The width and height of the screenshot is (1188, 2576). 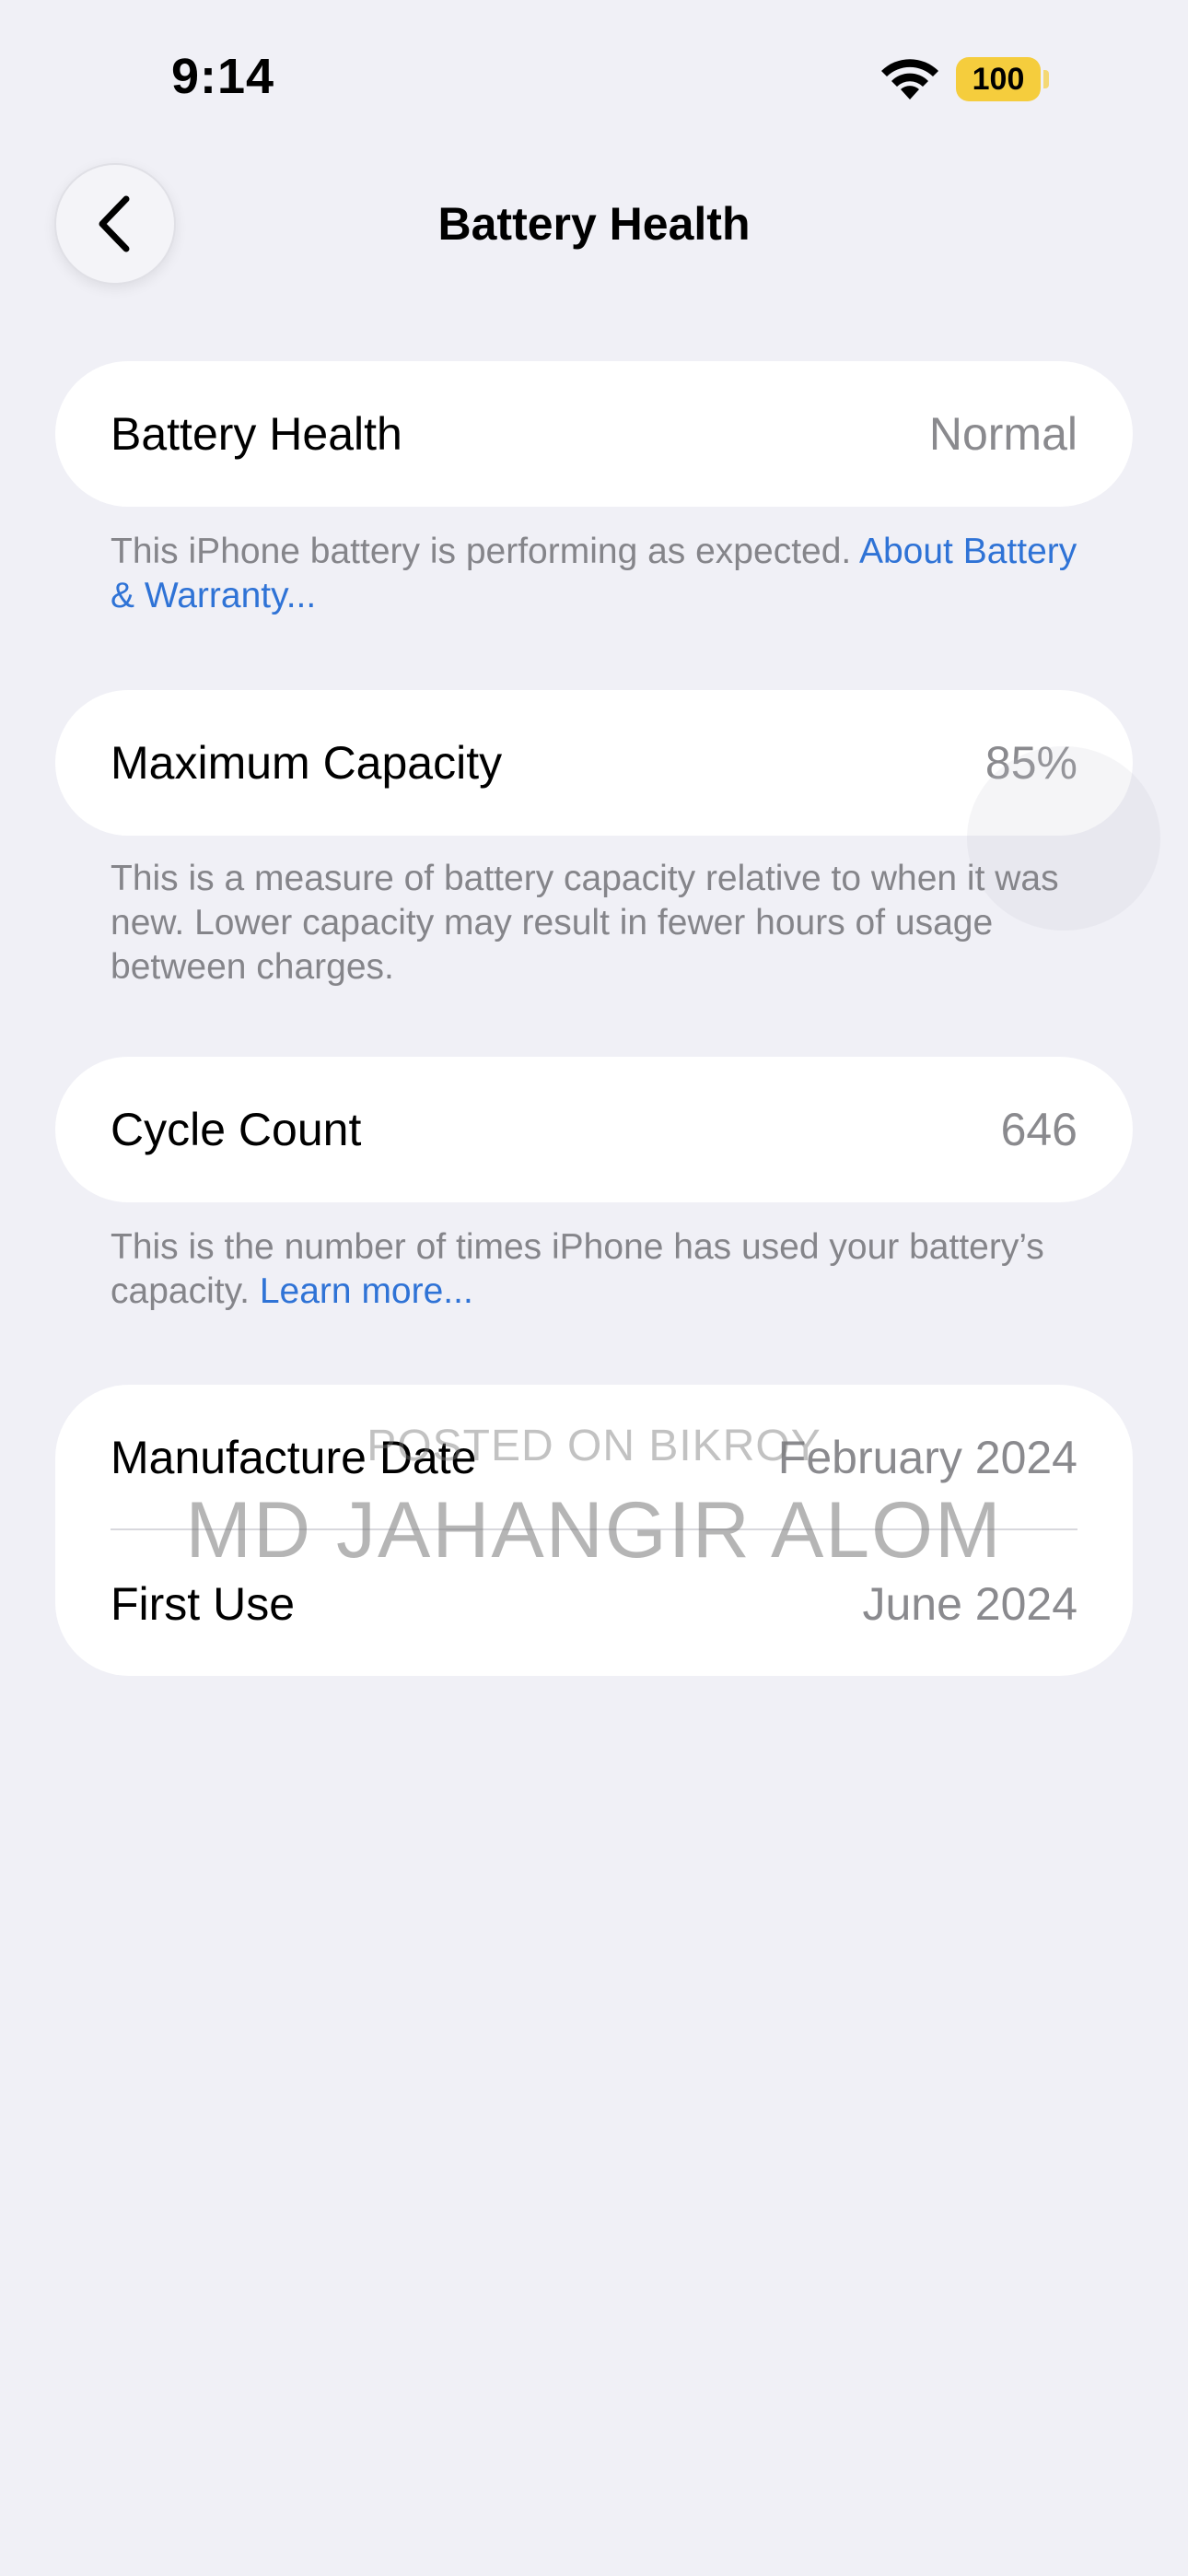 What do you see at coordinates (909, 79) in the screenshot?
I see `wifi-icon` at bounding box center [909, 79].